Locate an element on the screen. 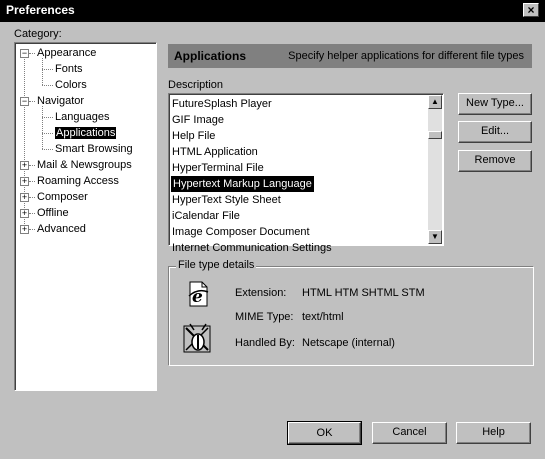 Image resolution: width=545 pixels, height=459 pixels. tree-item-label: Navigator is located at coordinates (61, 101).